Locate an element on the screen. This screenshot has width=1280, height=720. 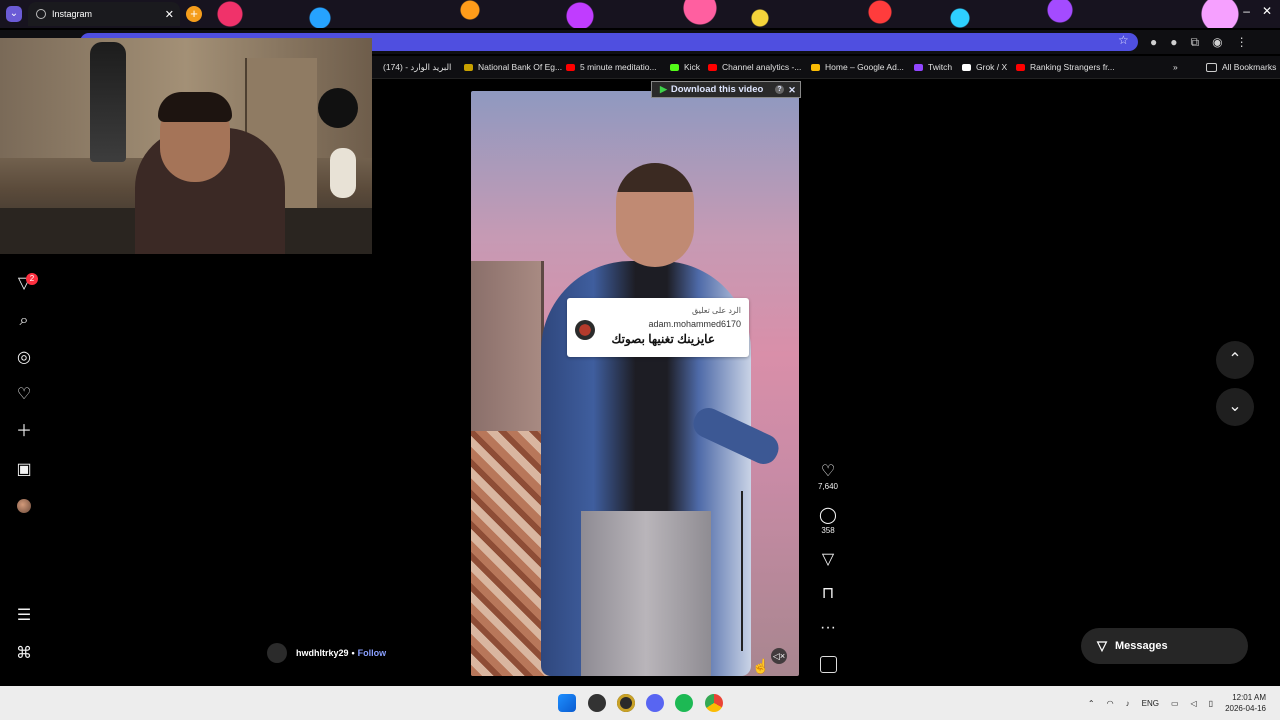
next-reel-button: ⌄ is located at coordinates (1235, 407).